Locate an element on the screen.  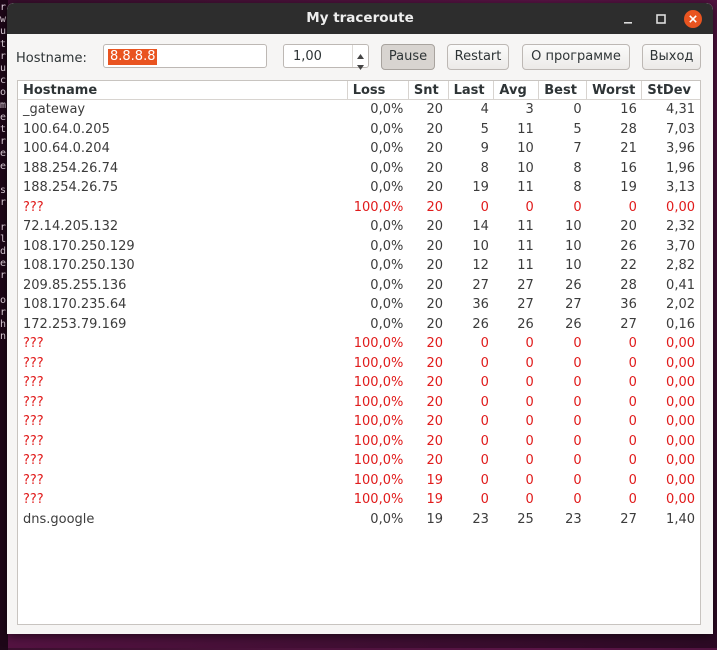
cell-last: 36 is located at coordinates (480, 305).